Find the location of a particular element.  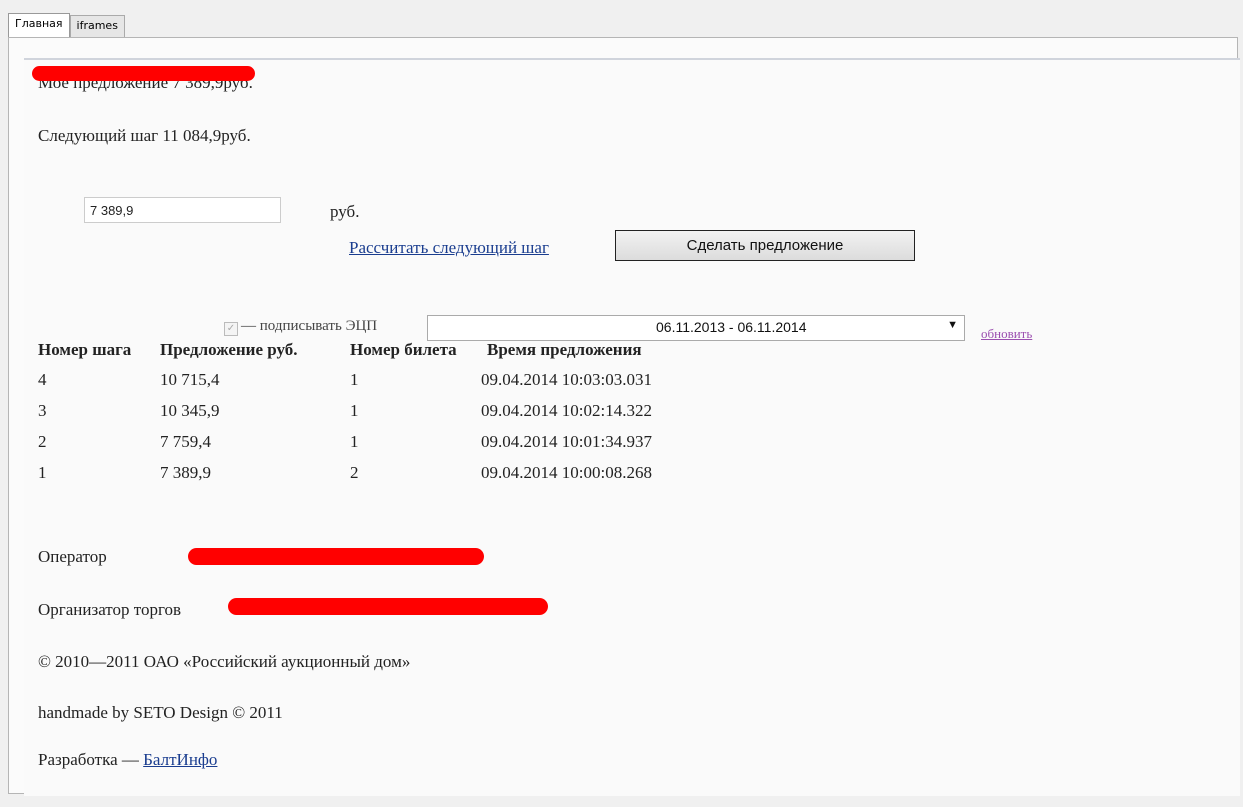

step-cell: 3 is located at coordinates (42, 410).